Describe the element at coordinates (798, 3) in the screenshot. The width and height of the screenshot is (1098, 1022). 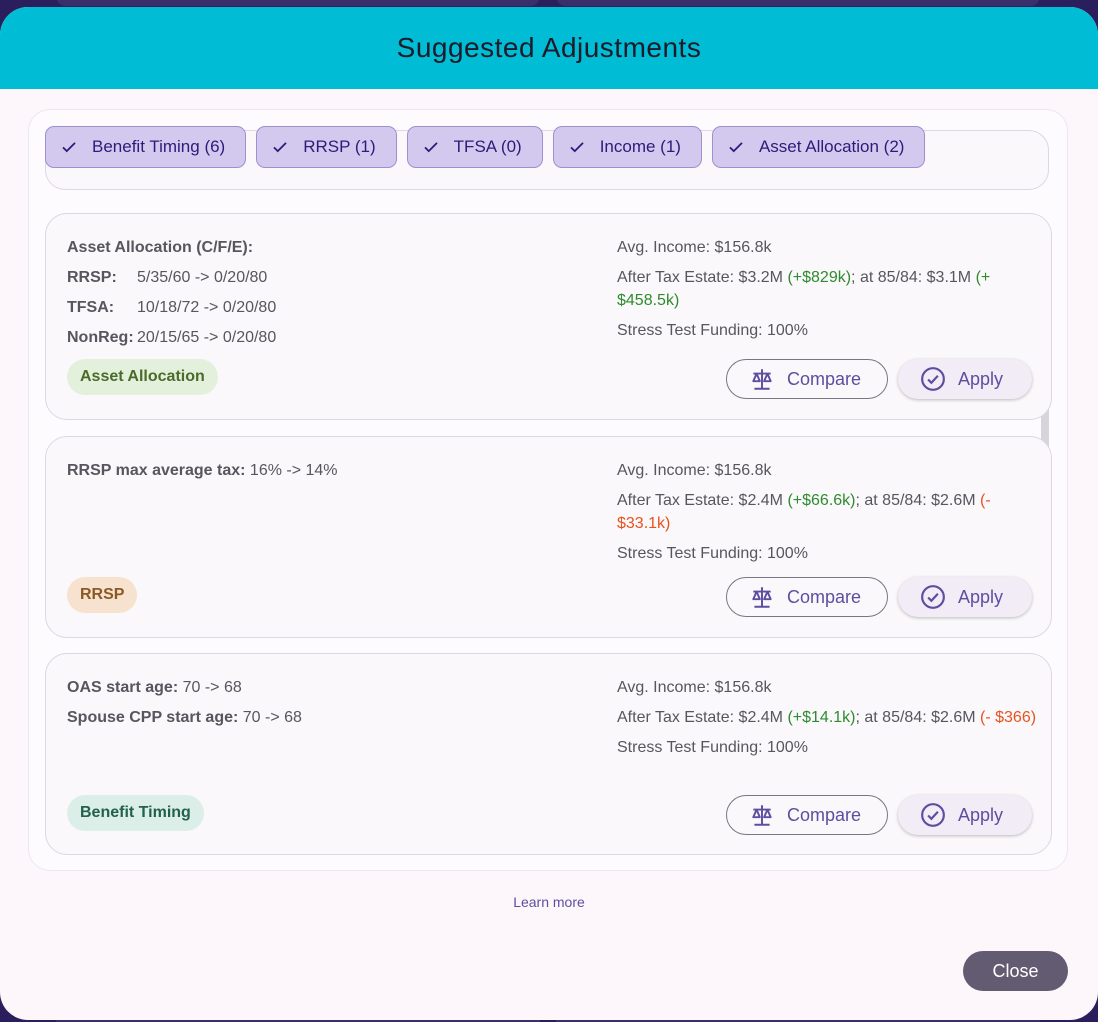
I see `background-card-registered-accounts` at that location.